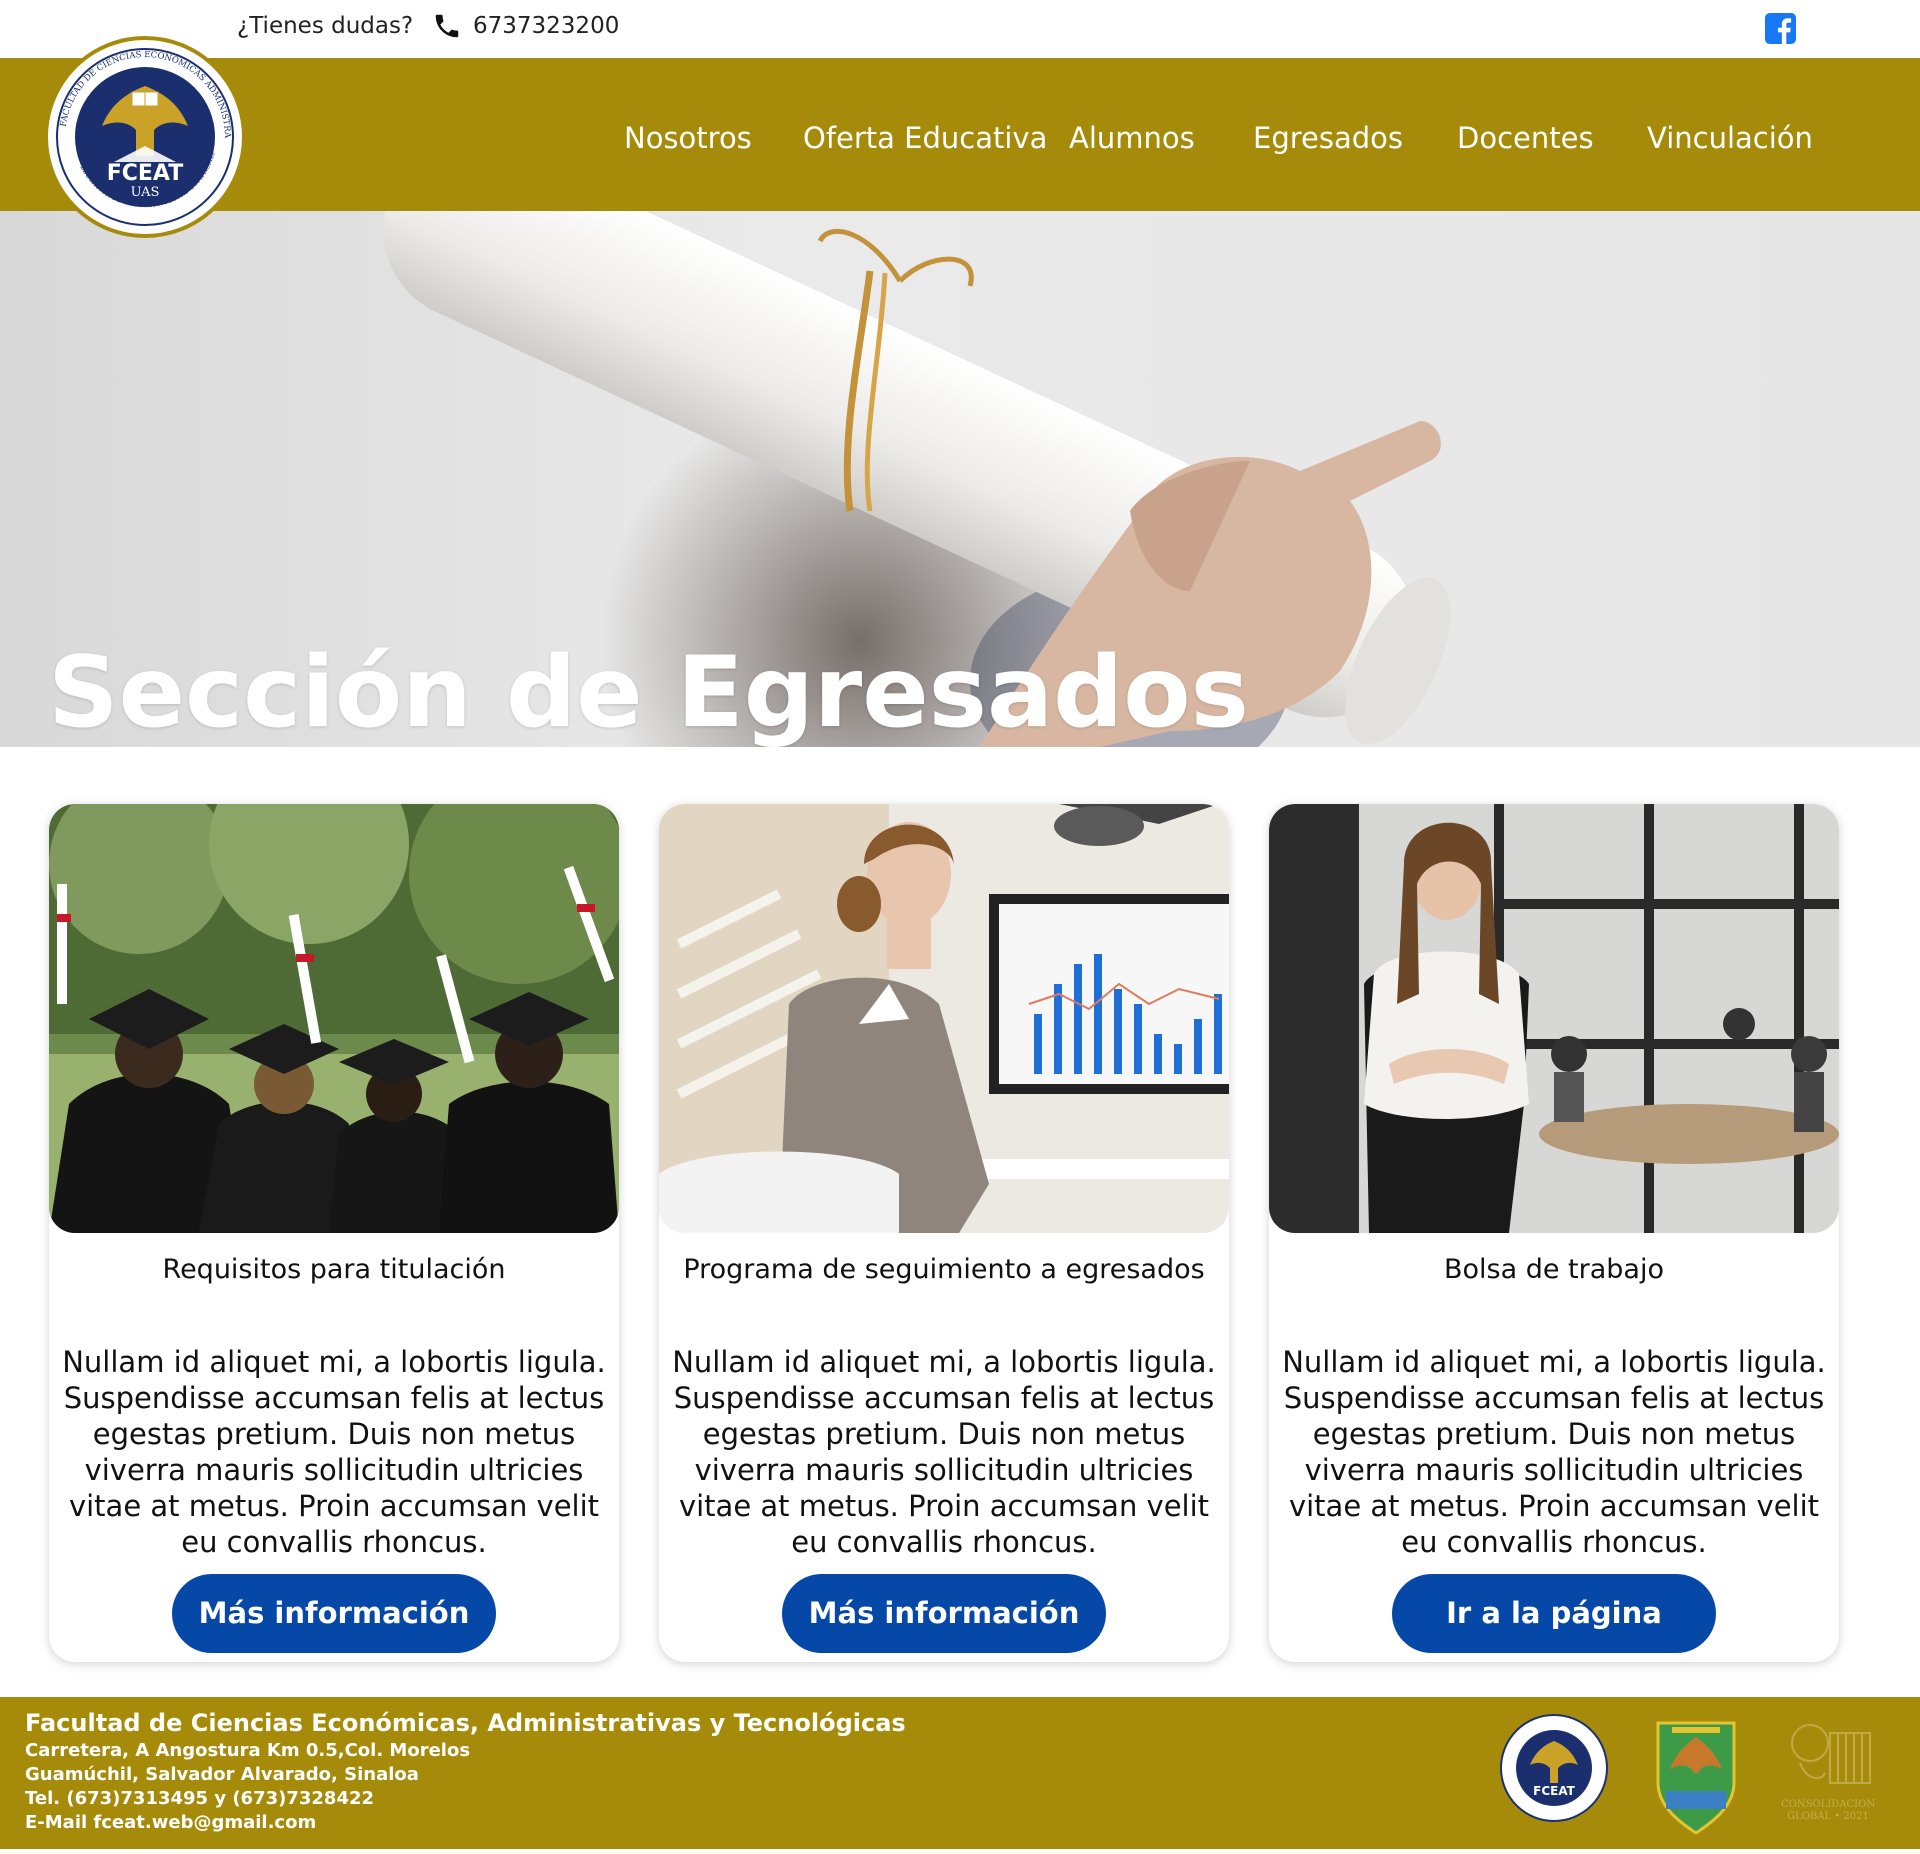 The height and width of the screenshot is (1854, 1920). What do you see at coordinates (944, 1269) in the screenshot?
I see `card-title: Programa de seguimiento a egresados` at bounding box center [944, 1269].